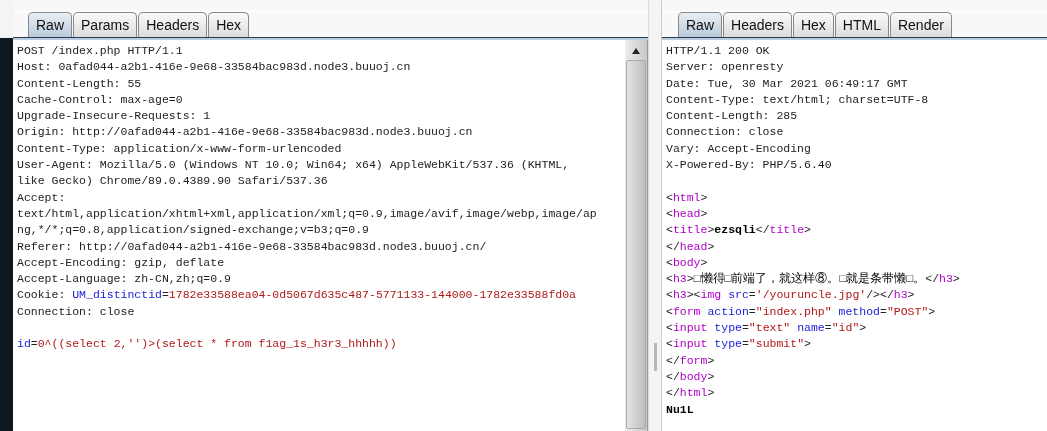 This screenshot has height=431, width=1047. I want to click on code-line: <input type="text" name="id">, so click(766, 328).